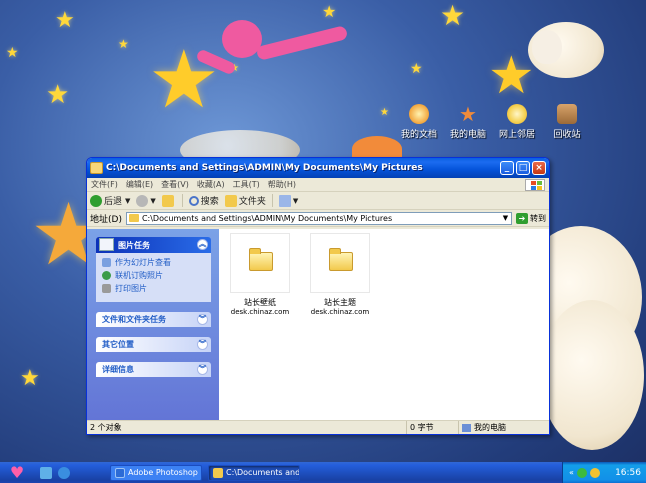 The height and width of the screenshot is (483, 646). Describe the element at coordinates (592, 375) in the screenshot. I see `large-sheep-body` at that location.